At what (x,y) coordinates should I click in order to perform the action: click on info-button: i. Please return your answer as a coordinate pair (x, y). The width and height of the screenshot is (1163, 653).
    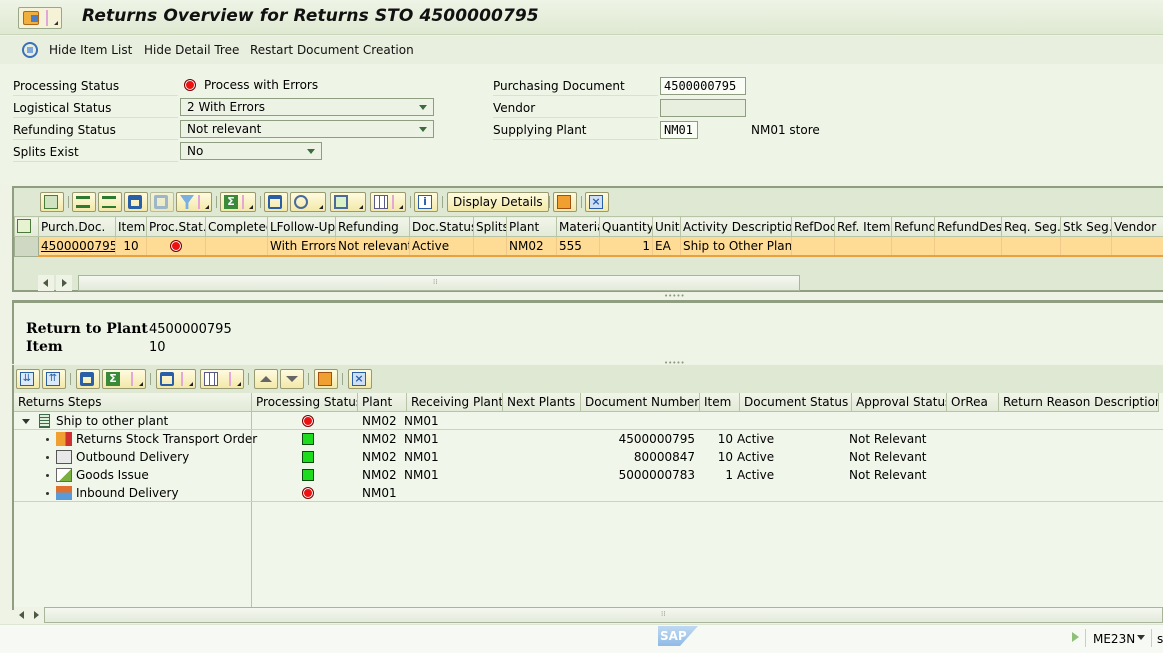
    Looking at the image, I should click on (426, 202).